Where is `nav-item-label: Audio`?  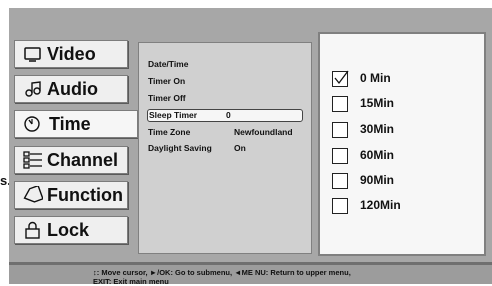
nav-item-label: Audio is located at coordinates (72, 89).